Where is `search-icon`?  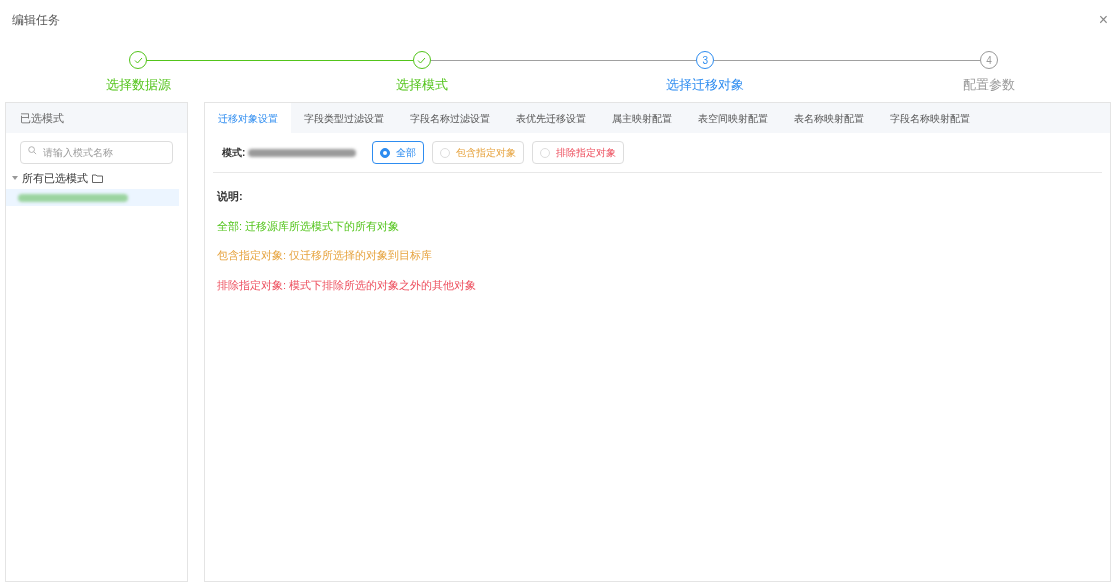 search-icon is located at coordinates (32, 150).